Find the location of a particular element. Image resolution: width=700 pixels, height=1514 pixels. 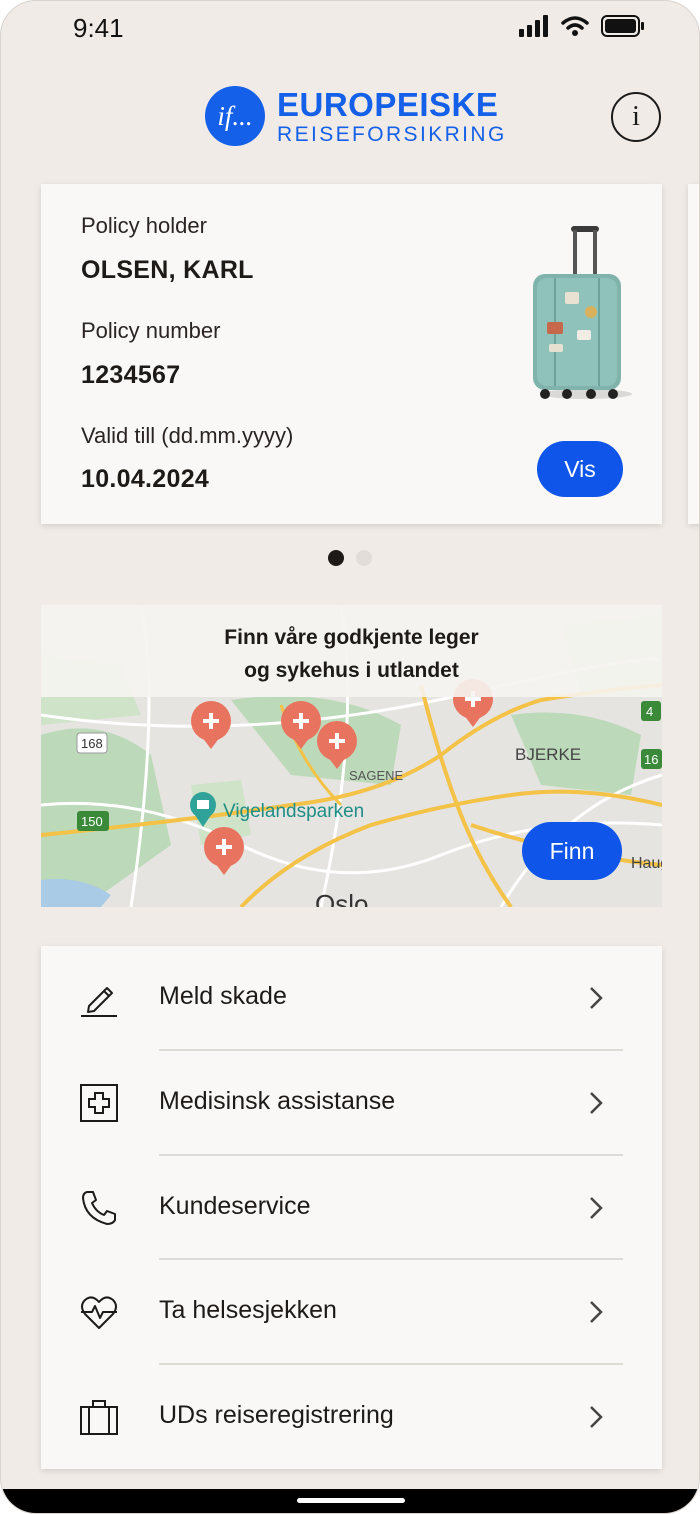

valid-till-value: 10.04.2024 is located at coordinates (145, 479).